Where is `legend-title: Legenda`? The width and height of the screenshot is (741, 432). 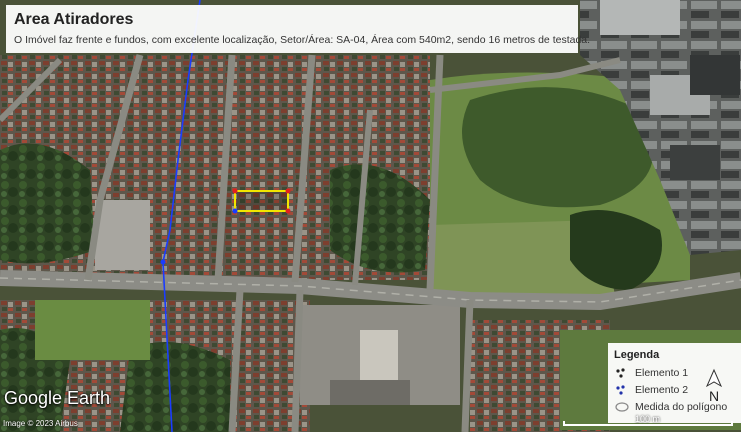
legend-title: Legenda is located at coordinates (637, 355).